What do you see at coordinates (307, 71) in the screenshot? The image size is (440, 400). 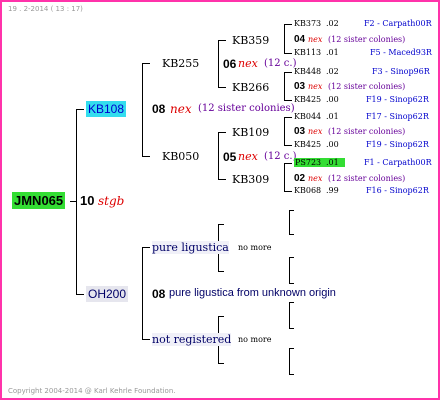 I see `queen-id: KB448` at bounding box center [307, 71].